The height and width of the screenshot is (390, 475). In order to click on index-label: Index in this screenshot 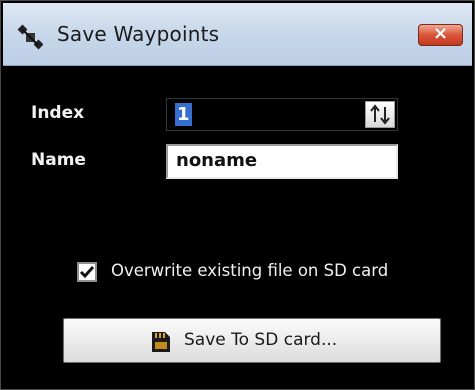, I will do `click(58, 113)`.